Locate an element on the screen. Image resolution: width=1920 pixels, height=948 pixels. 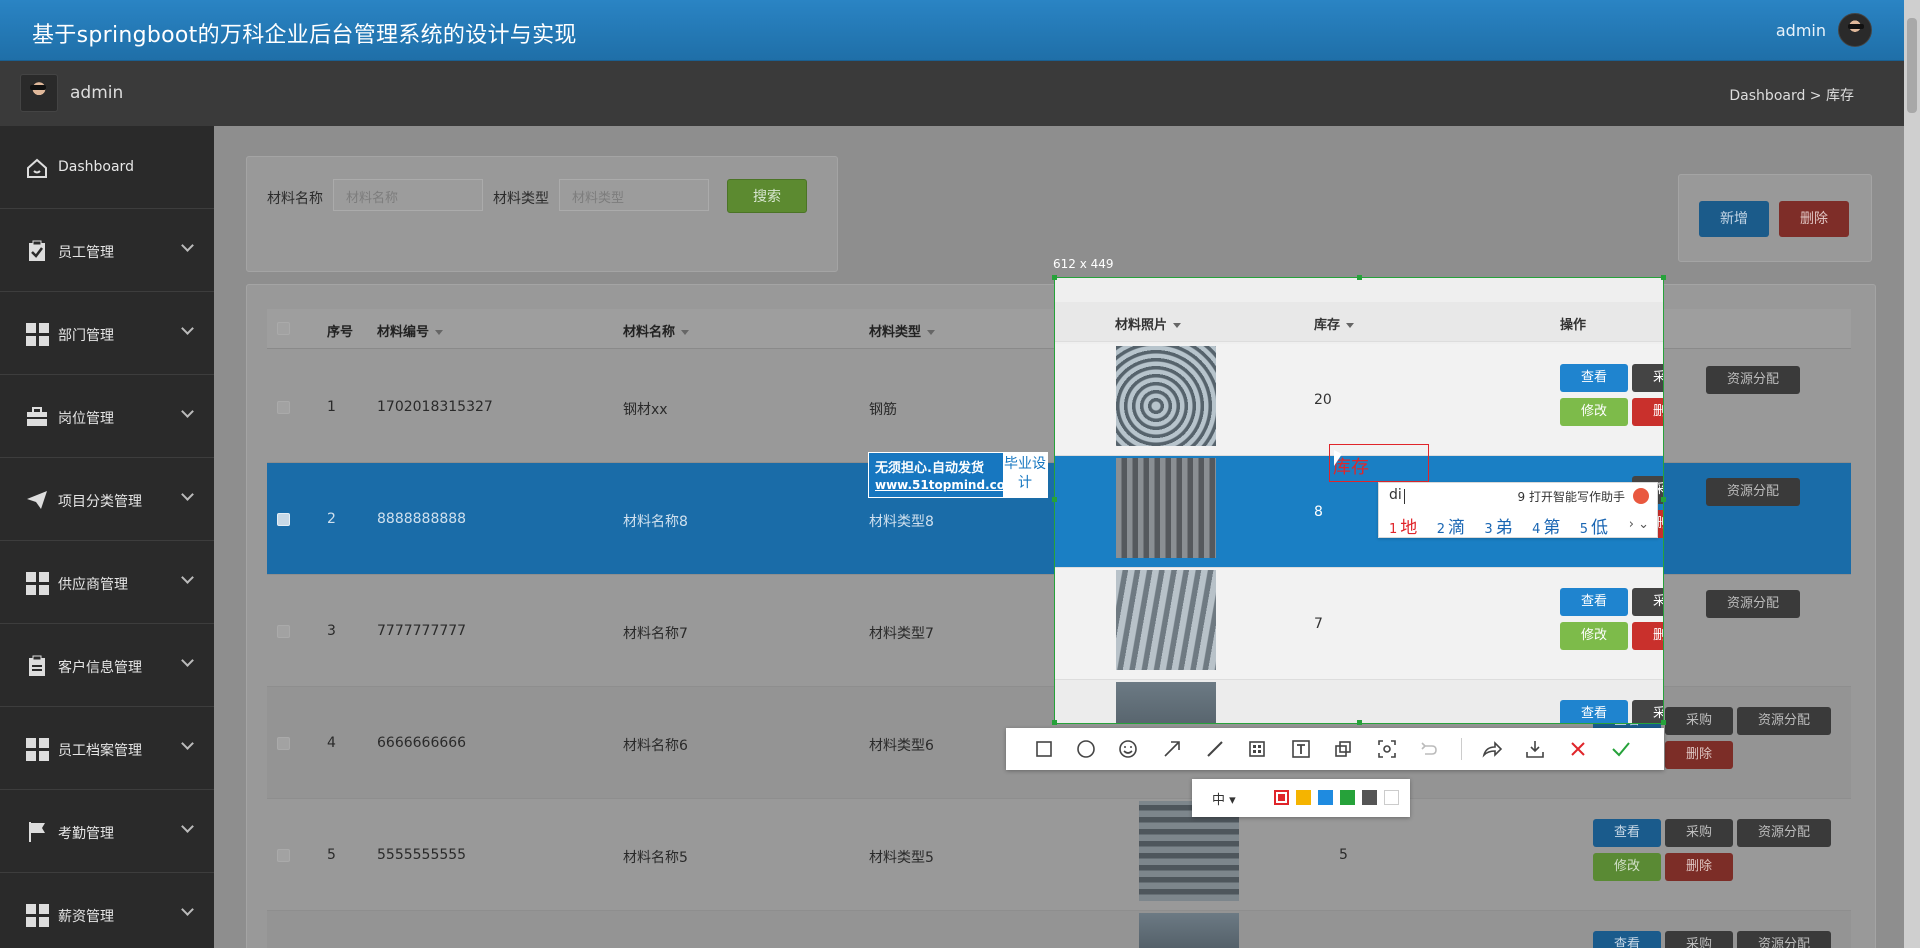
pin-icon is located at coordinates (1343, 749).